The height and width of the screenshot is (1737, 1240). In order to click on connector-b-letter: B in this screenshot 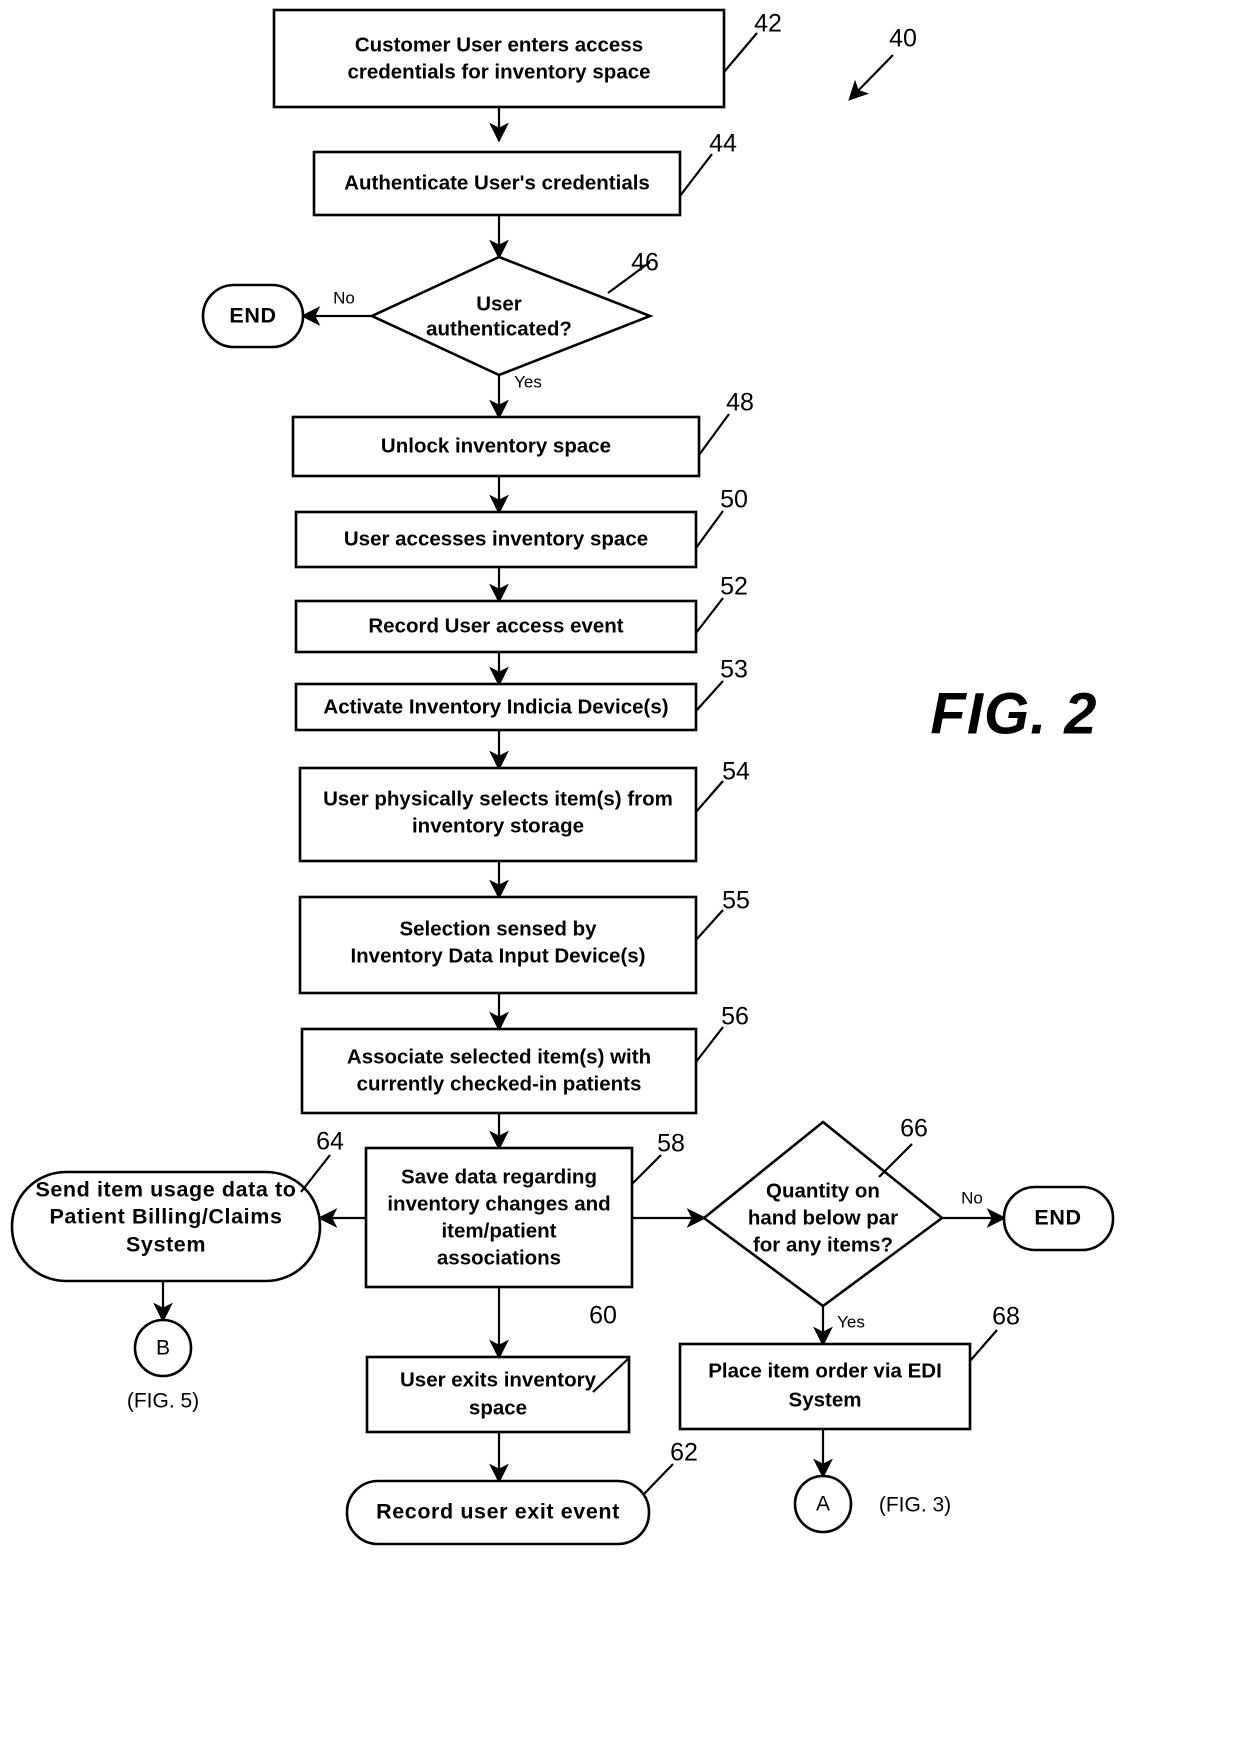, I will do `click(163, 1348)`.